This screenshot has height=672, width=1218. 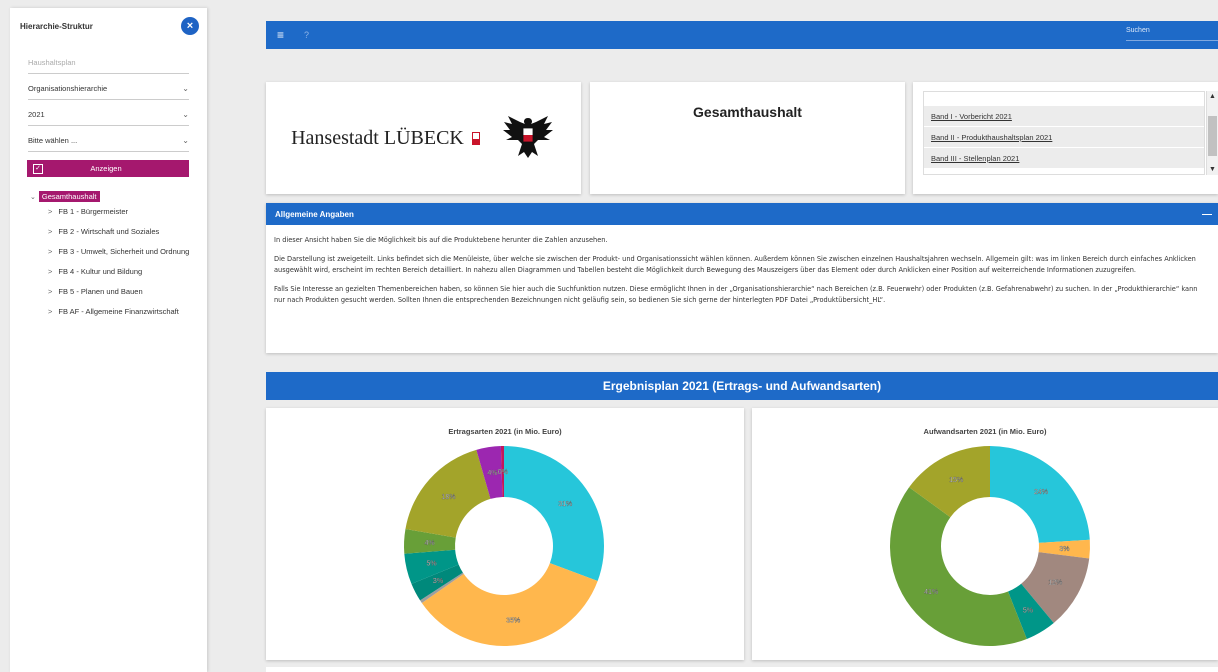 What do you see at coordinates (100, 291) in the screenshot?
I see `tree-item-label: FB 5 - Planen und Bauen` at bounding box center [100, 291].